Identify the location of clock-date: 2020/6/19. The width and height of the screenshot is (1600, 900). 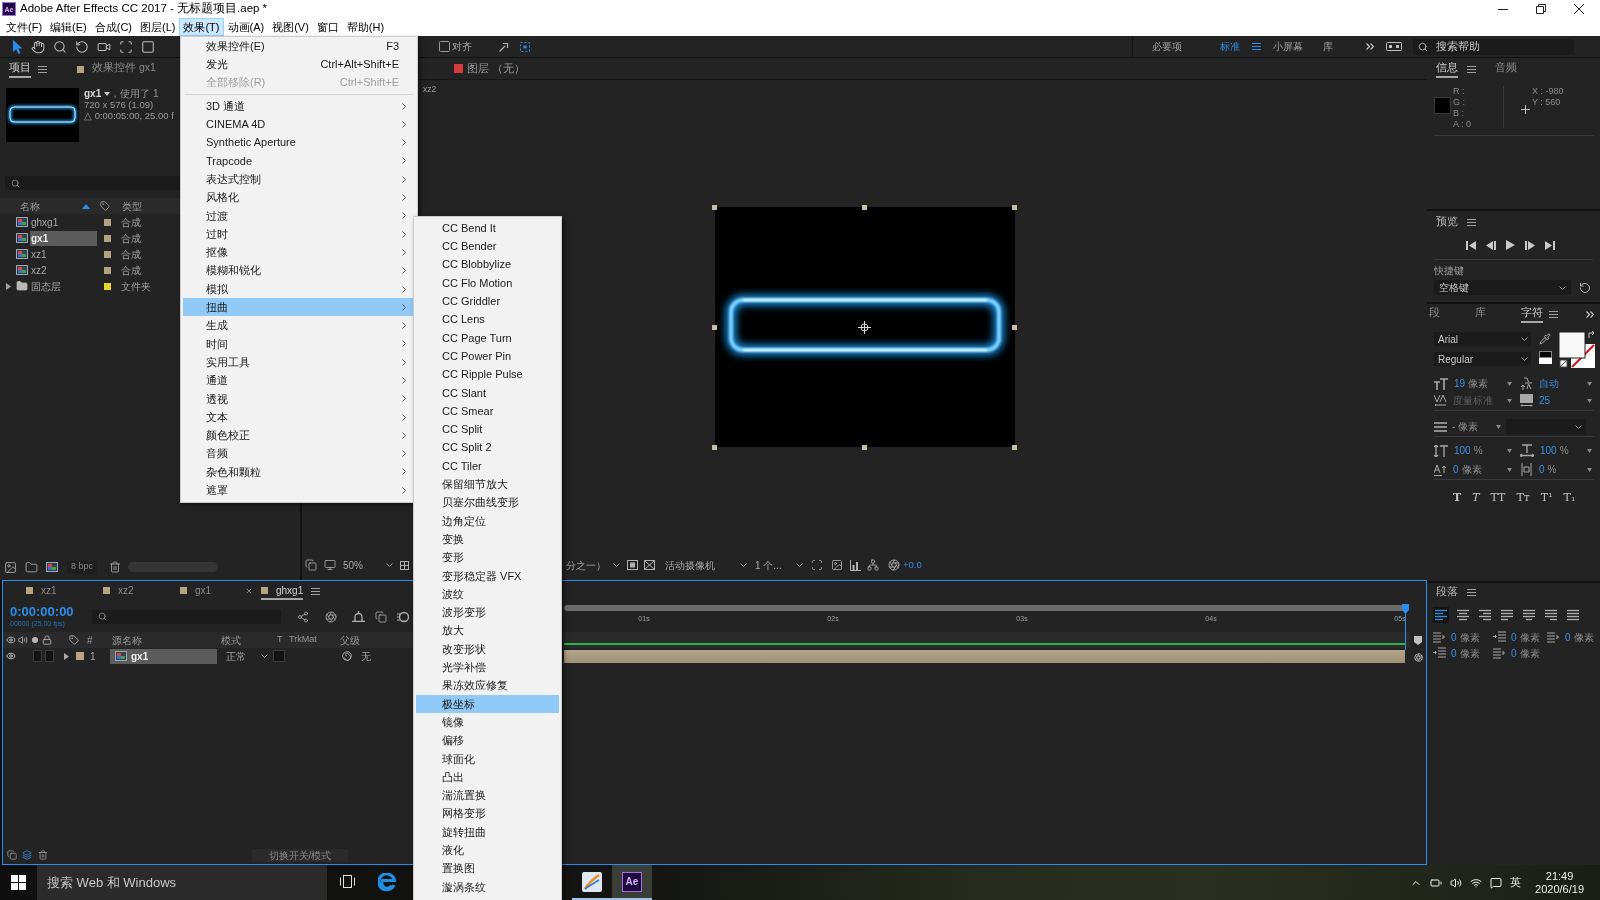
(1559, 889).